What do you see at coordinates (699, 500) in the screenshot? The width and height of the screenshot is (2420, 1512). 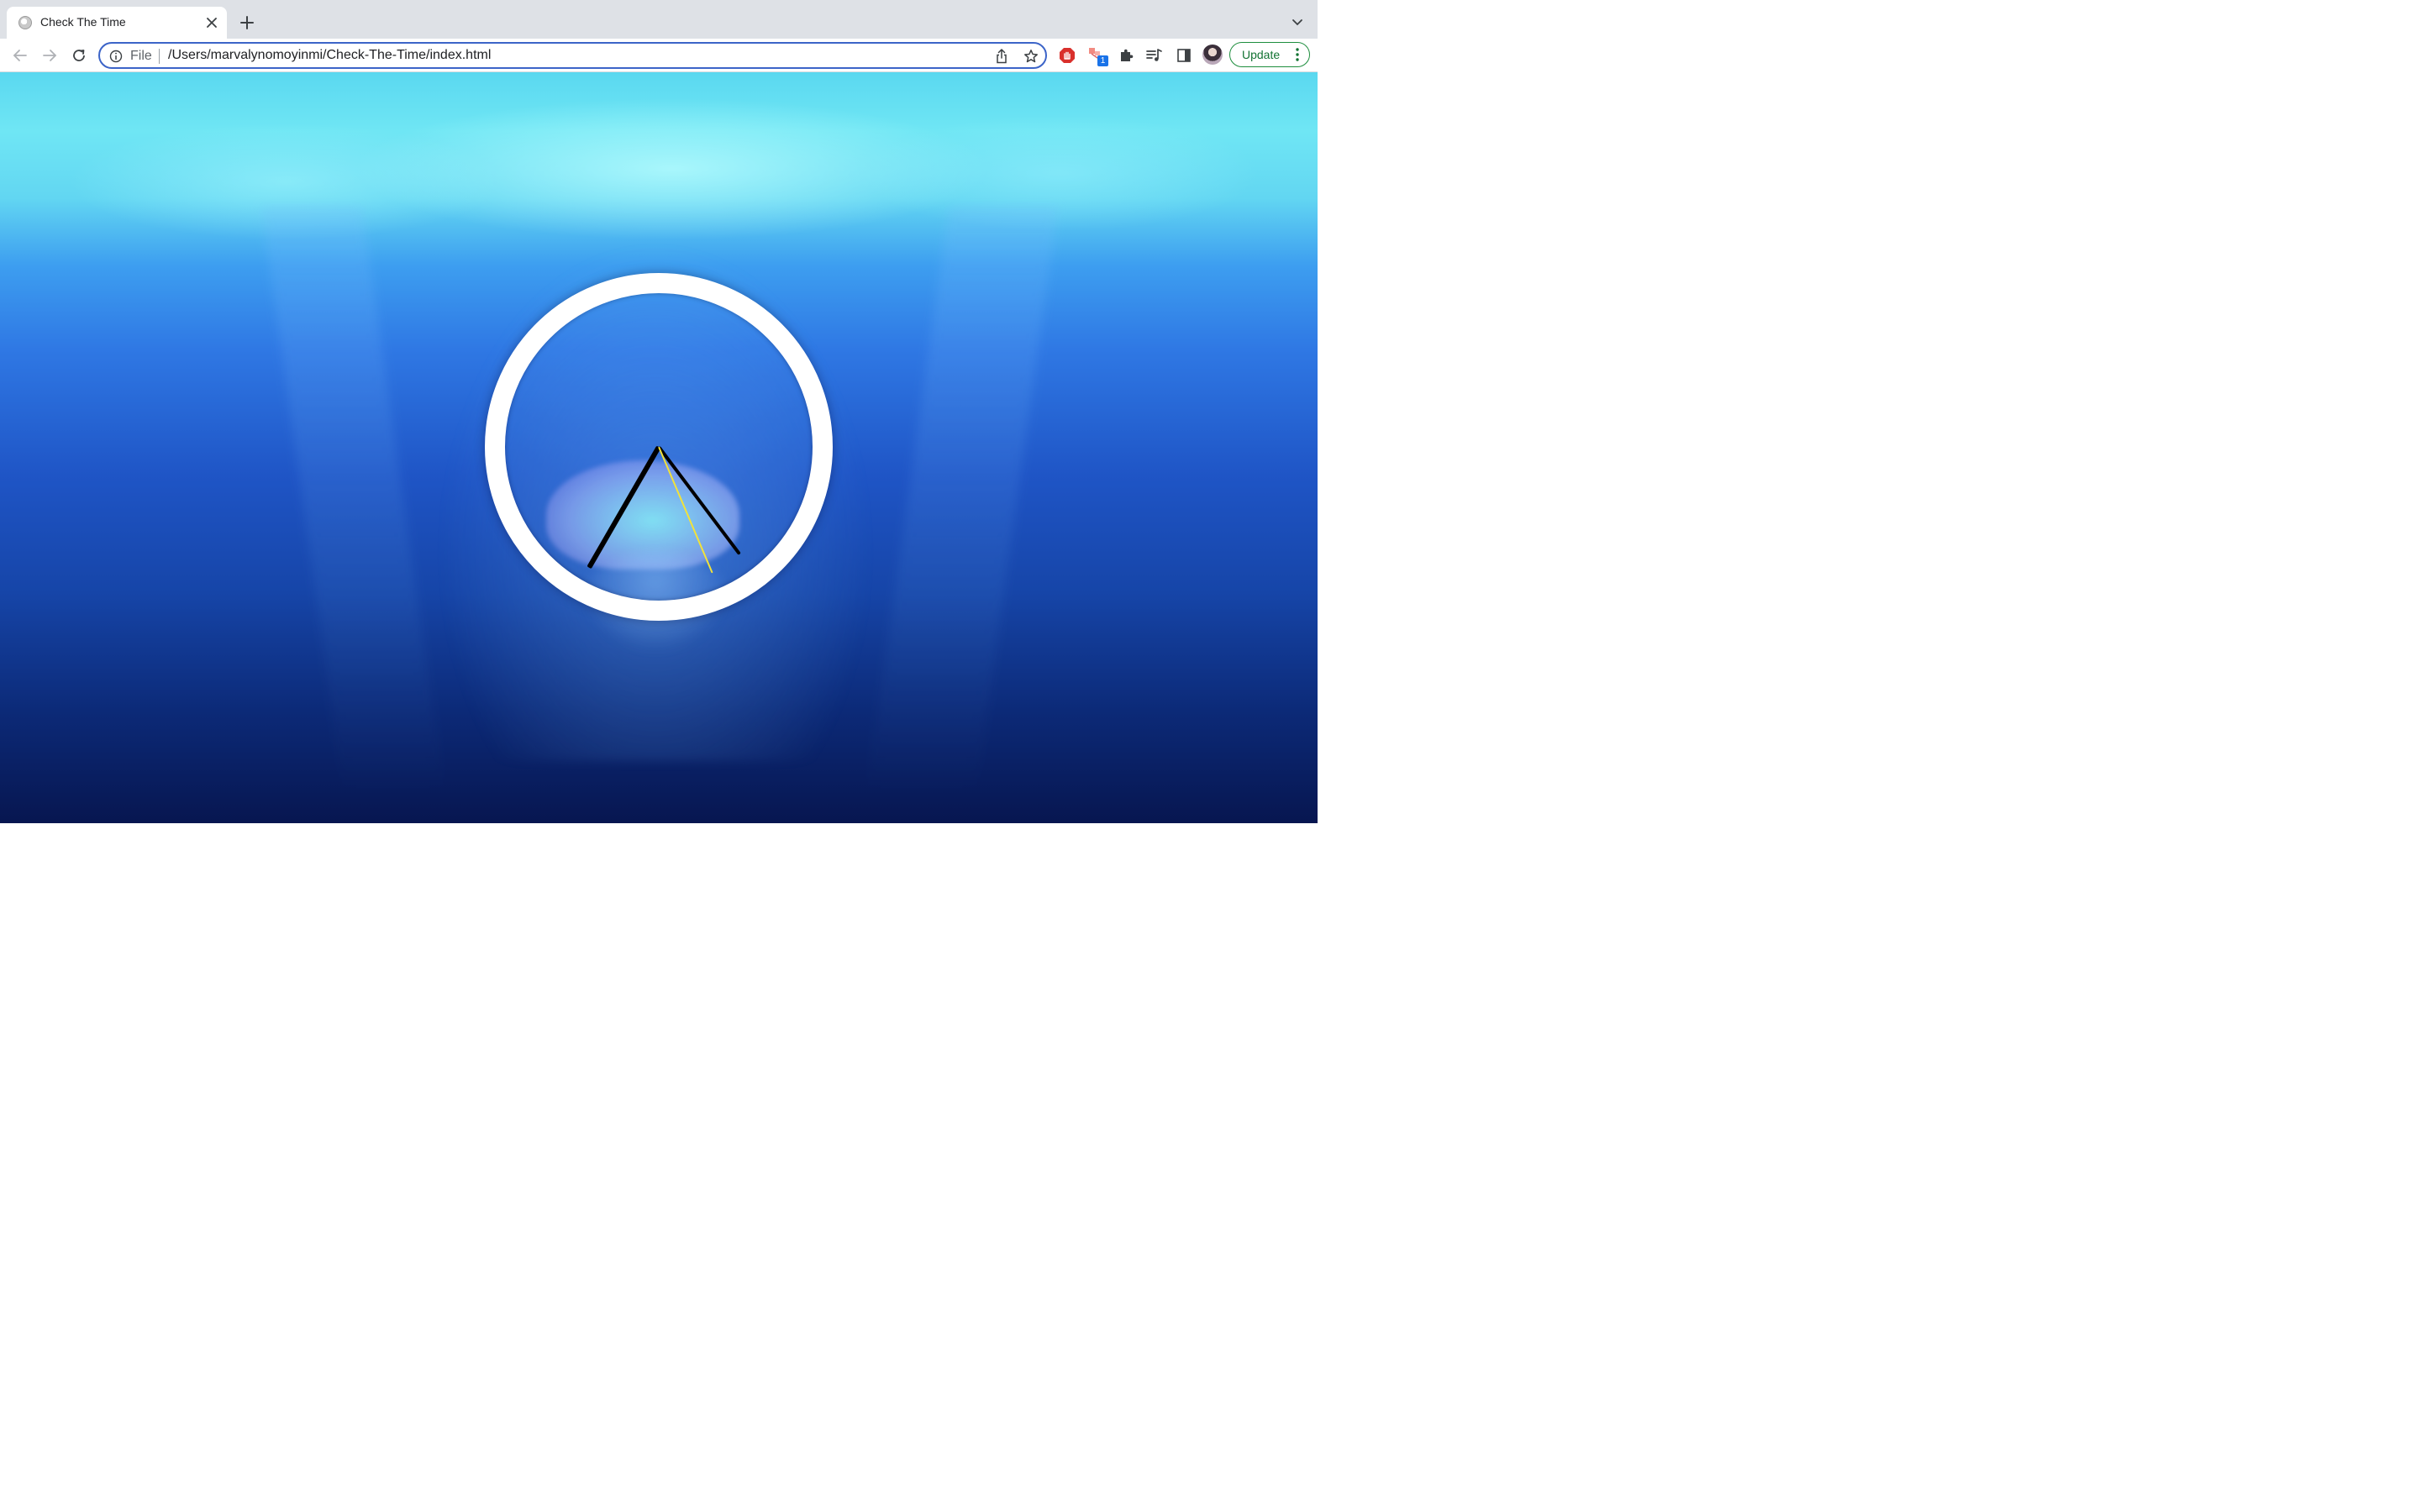 I see `minute-hand` at bounding box center [699, 500].